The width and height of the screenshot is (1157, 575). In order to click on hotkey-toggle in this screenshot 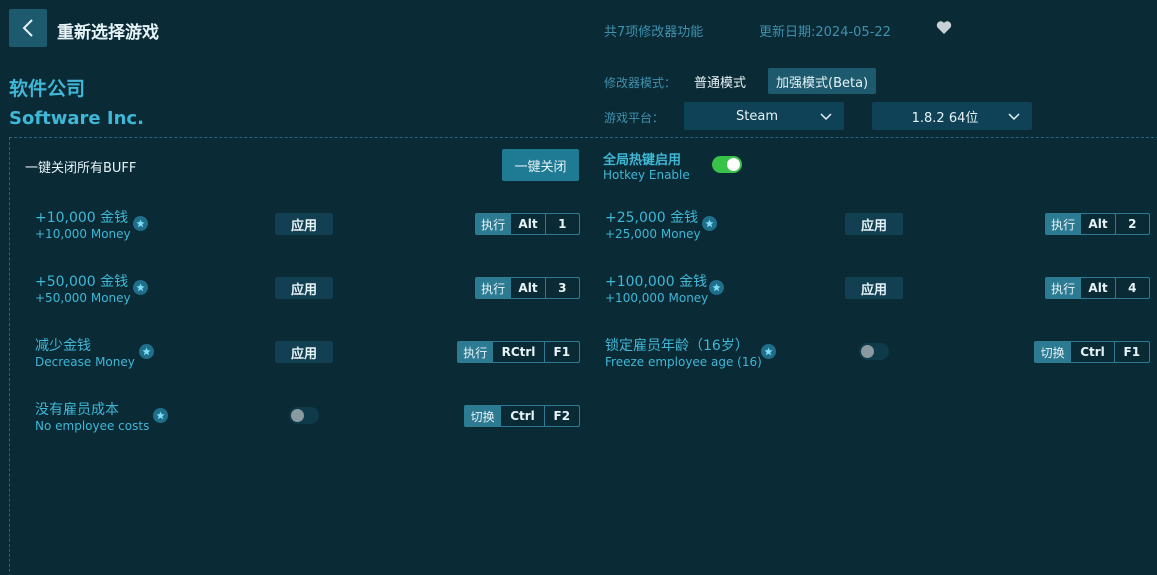, I will do `click(727, 164)`.